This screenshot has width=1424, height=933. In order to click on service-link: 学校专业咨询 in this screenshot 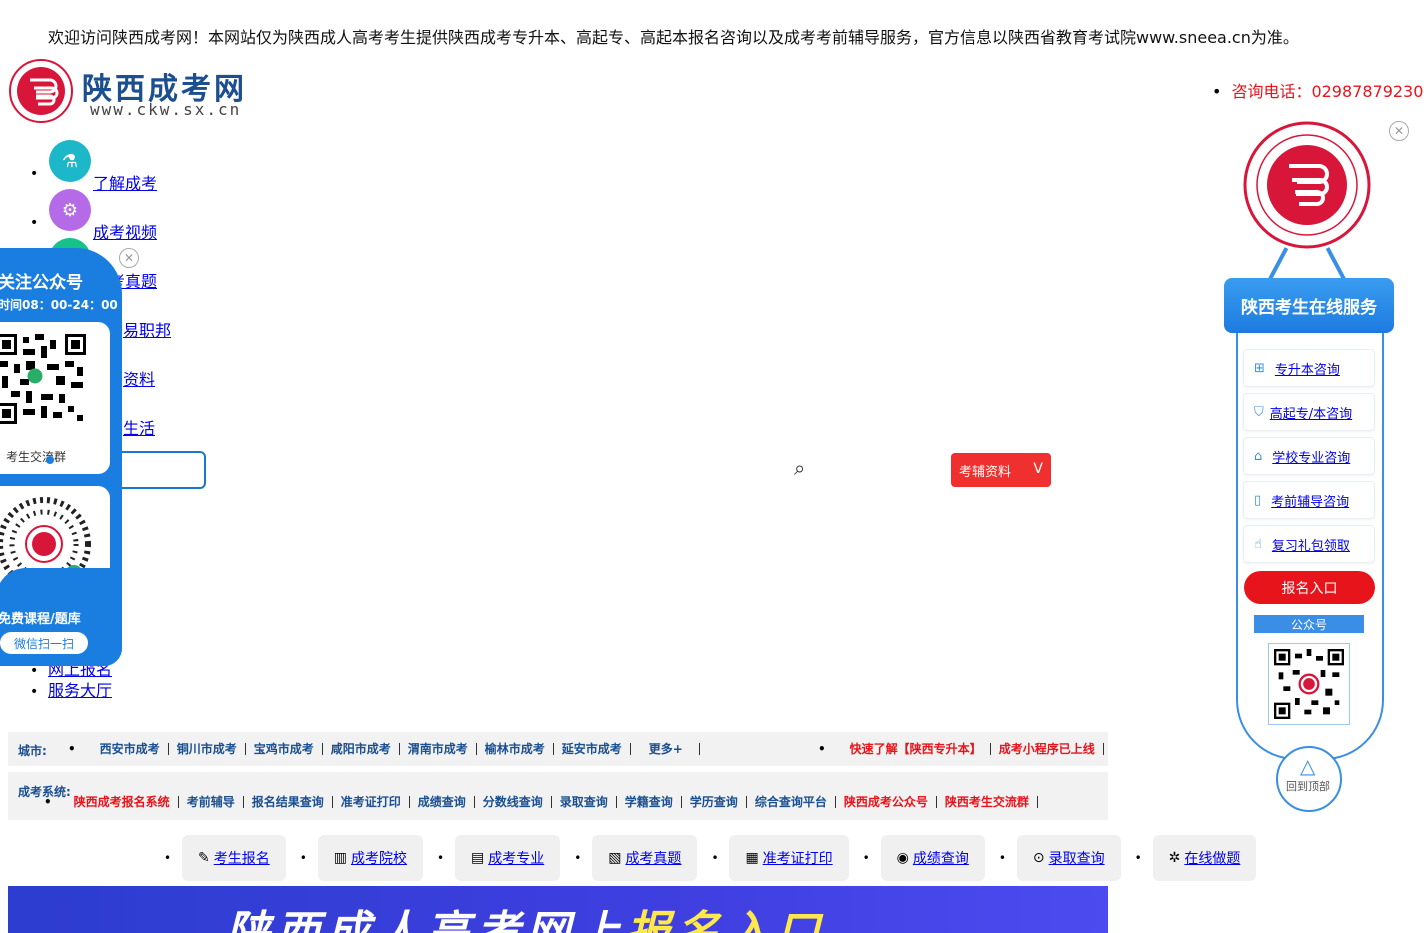, I will do `click(1311, 456)`.